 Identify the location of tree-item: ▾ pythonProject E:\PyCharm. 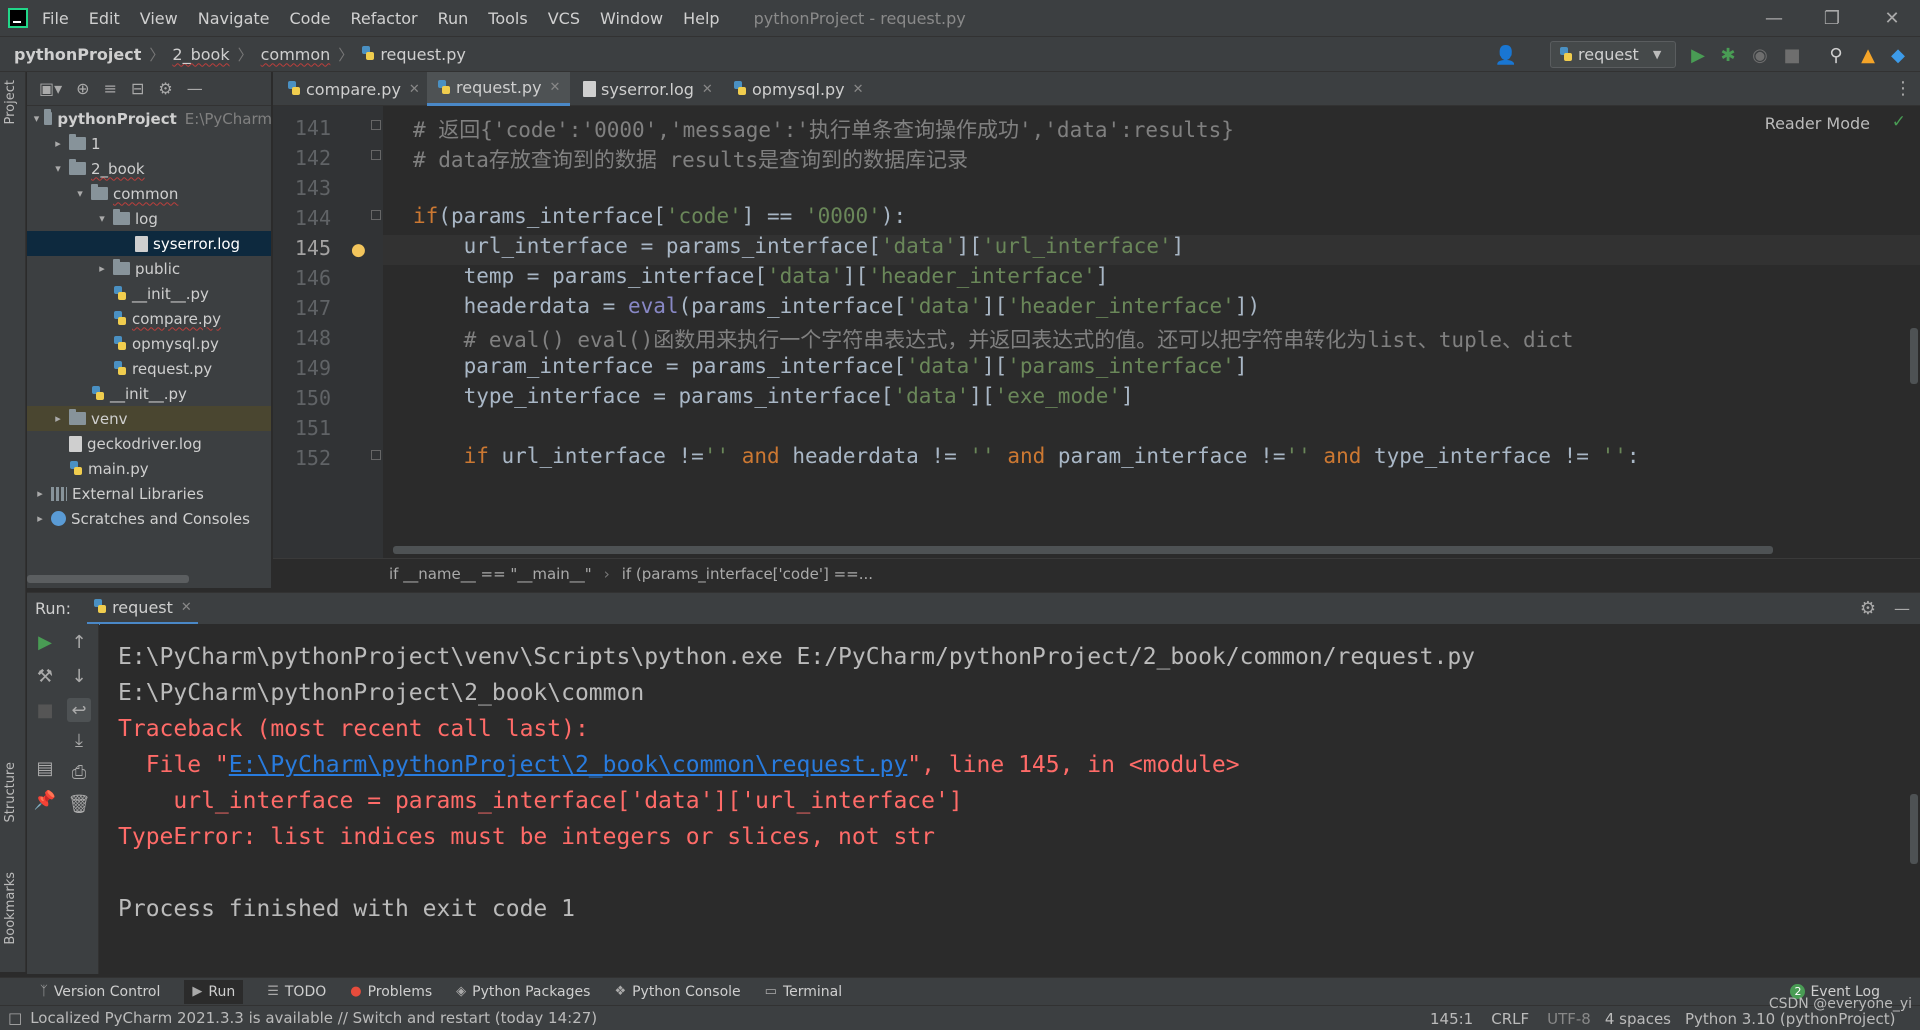
(149, 118).